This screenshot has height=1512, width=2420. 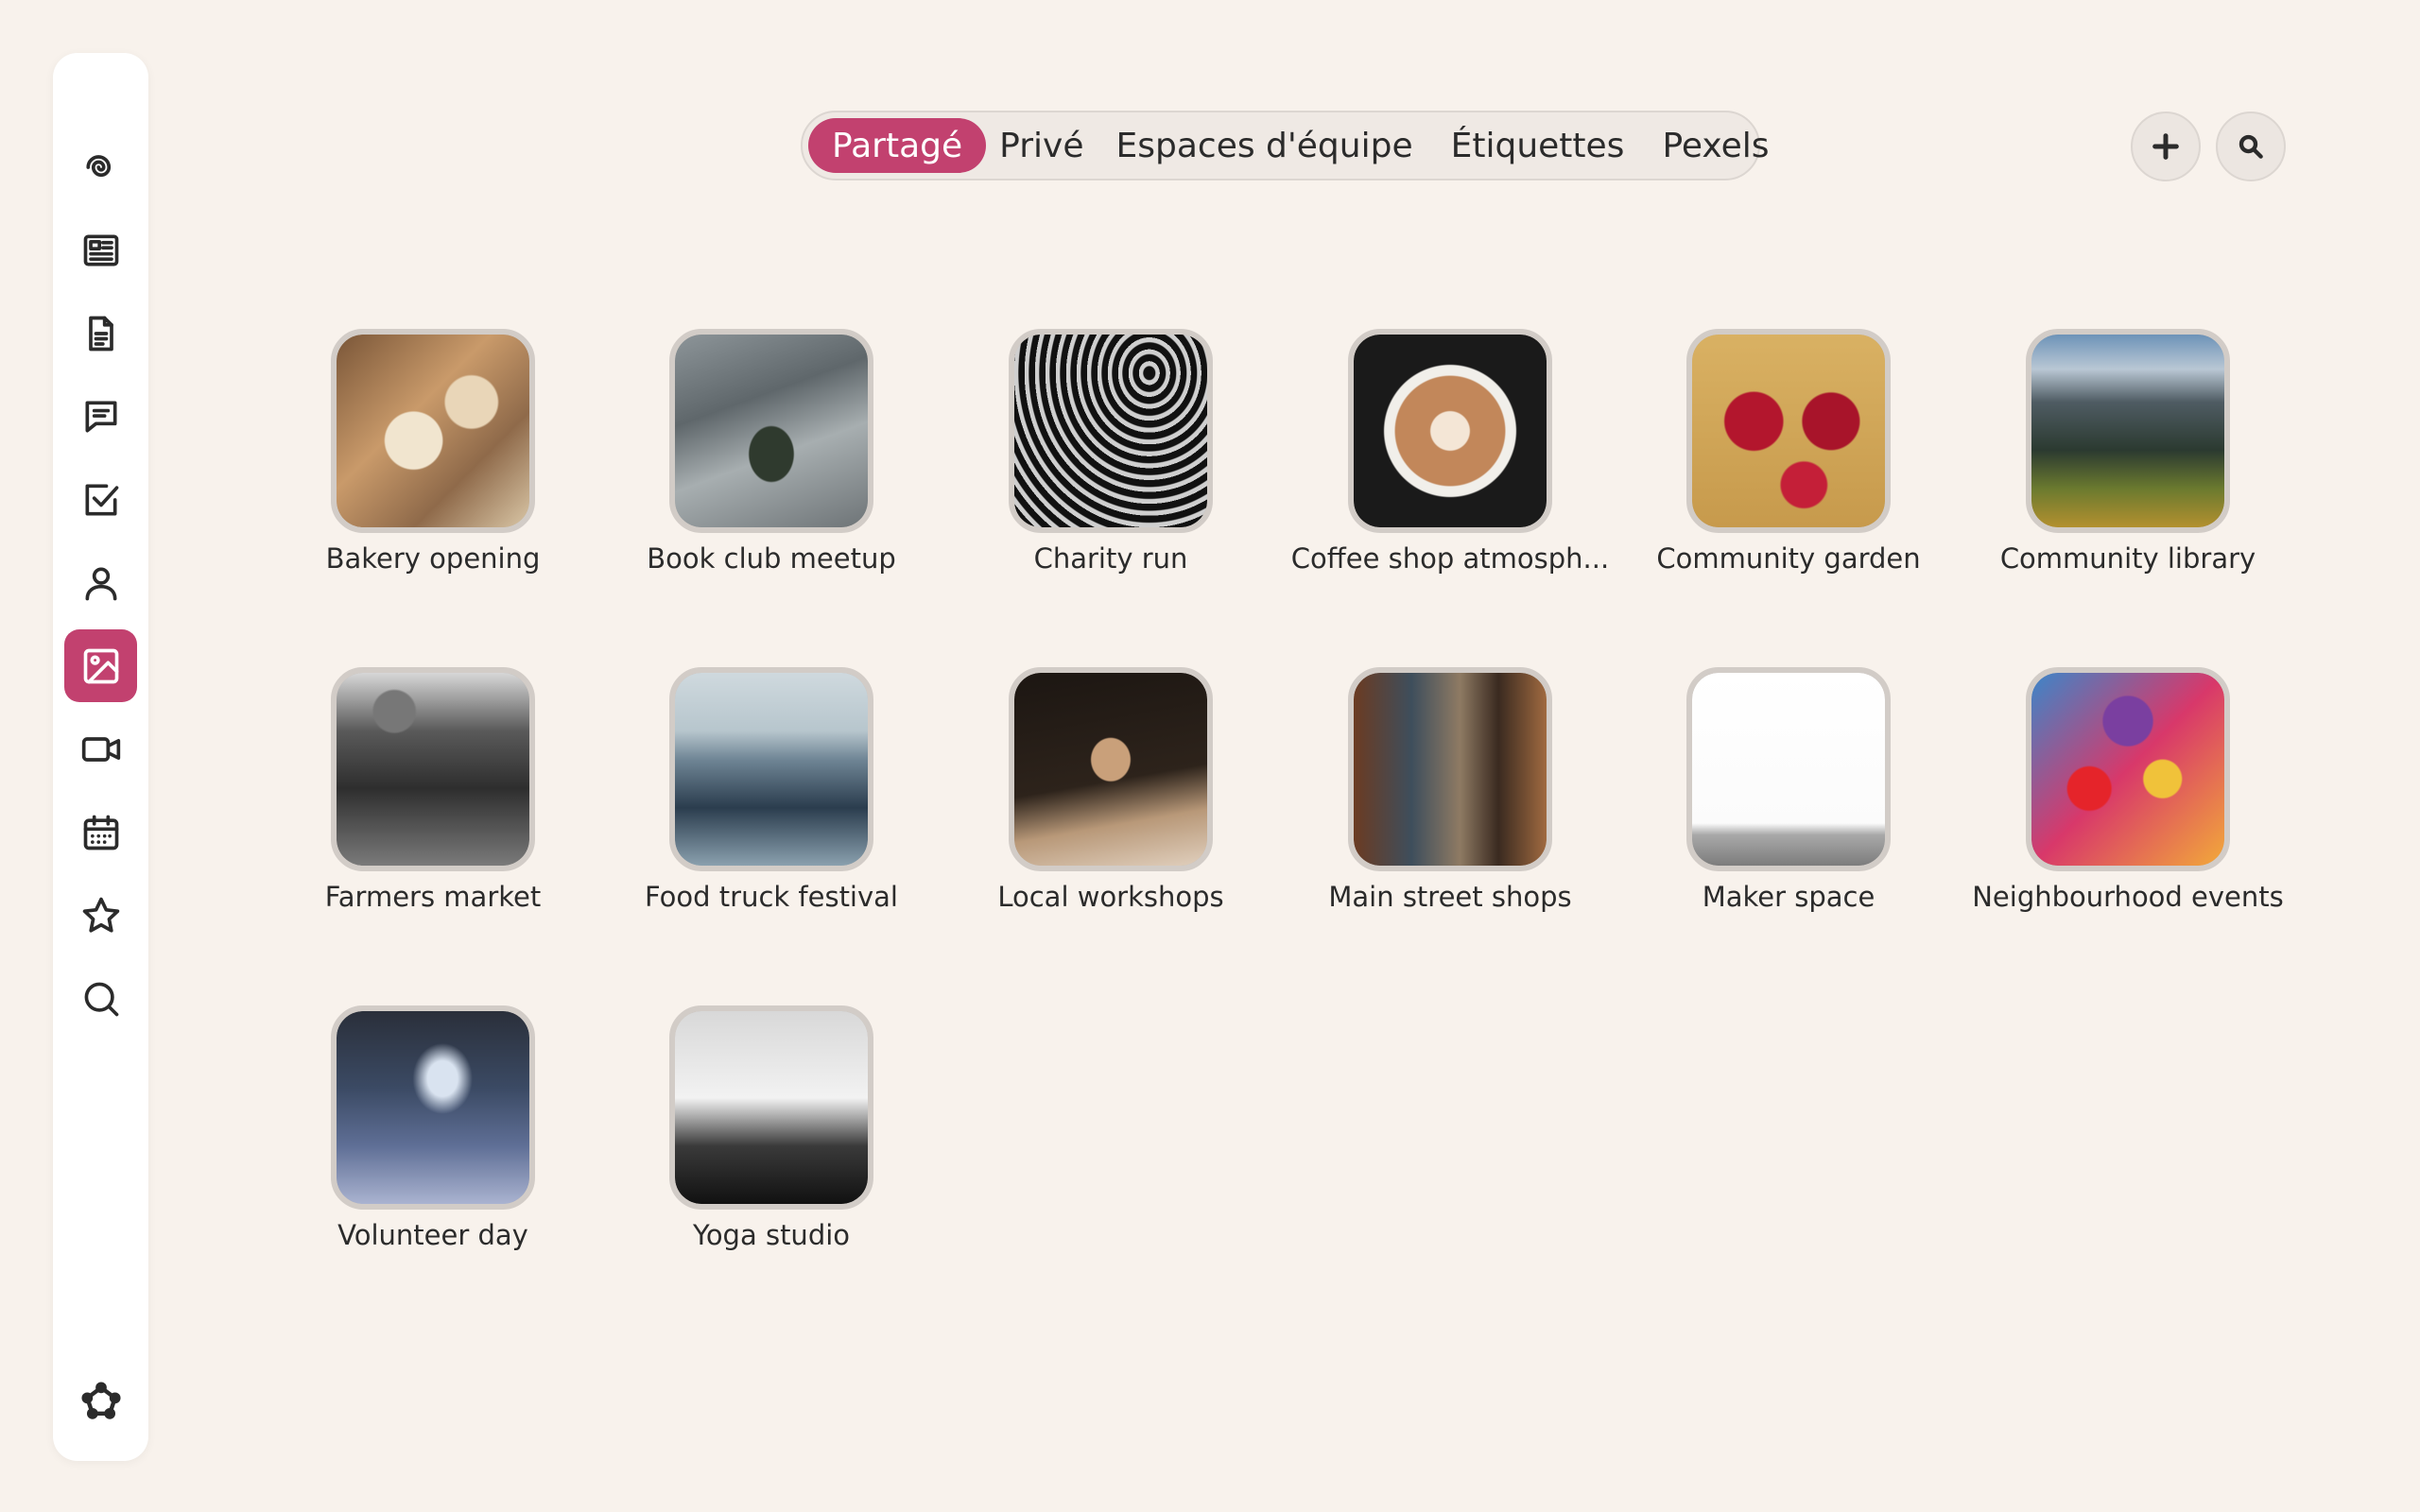 What do you see at coordinates (771, 558) in the screenshot?
I see `album-label: Book club meetup` at bounding box center [771, 558].